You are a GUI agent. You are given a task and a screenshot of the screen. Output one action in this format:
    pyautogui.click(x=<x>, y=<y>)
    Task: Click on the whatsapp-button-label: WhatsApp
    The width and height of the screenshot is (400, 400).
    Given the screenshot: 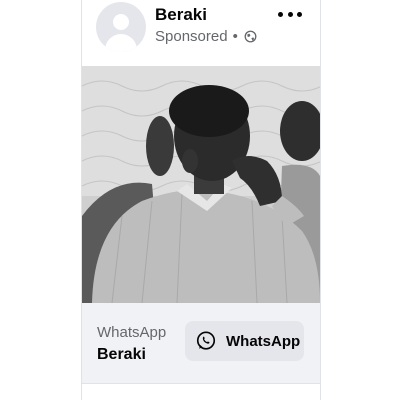 What is the action you would take?
    pyautogui.click(x=263, y=341)
    